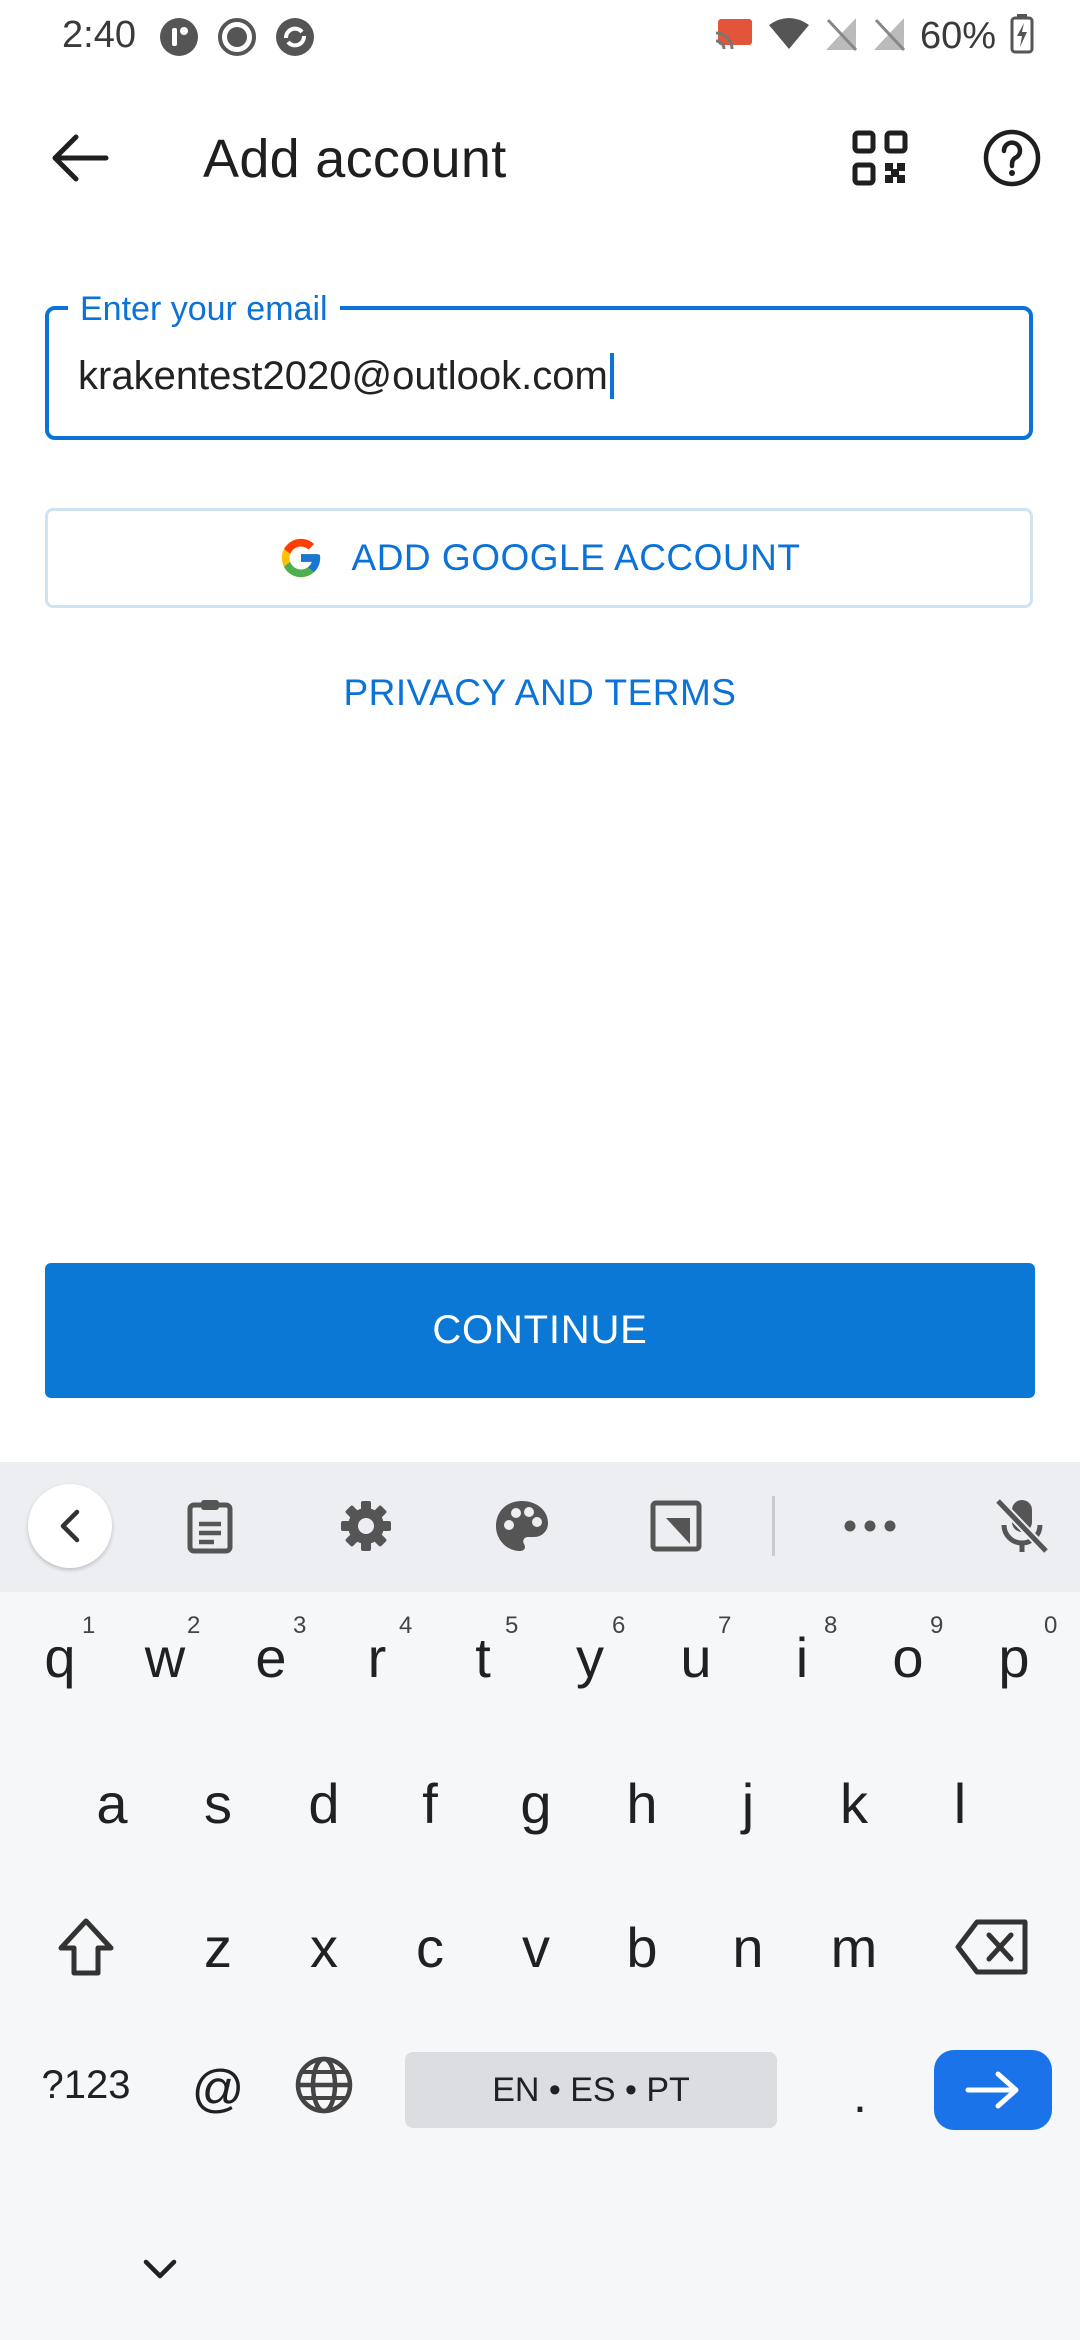  I want to click on key-h: h, so click(642, 1803).